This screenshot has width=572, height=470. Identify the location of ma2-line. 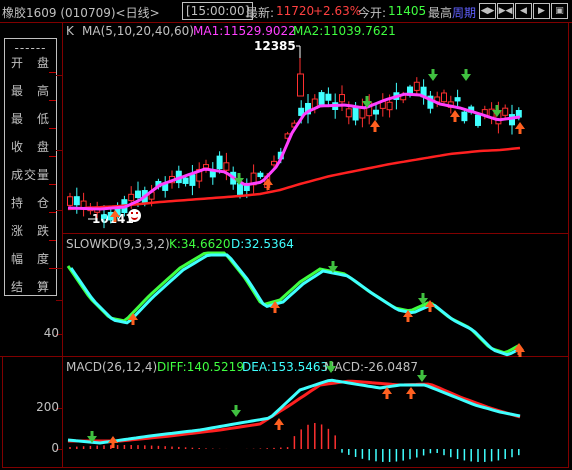
(294, 178).